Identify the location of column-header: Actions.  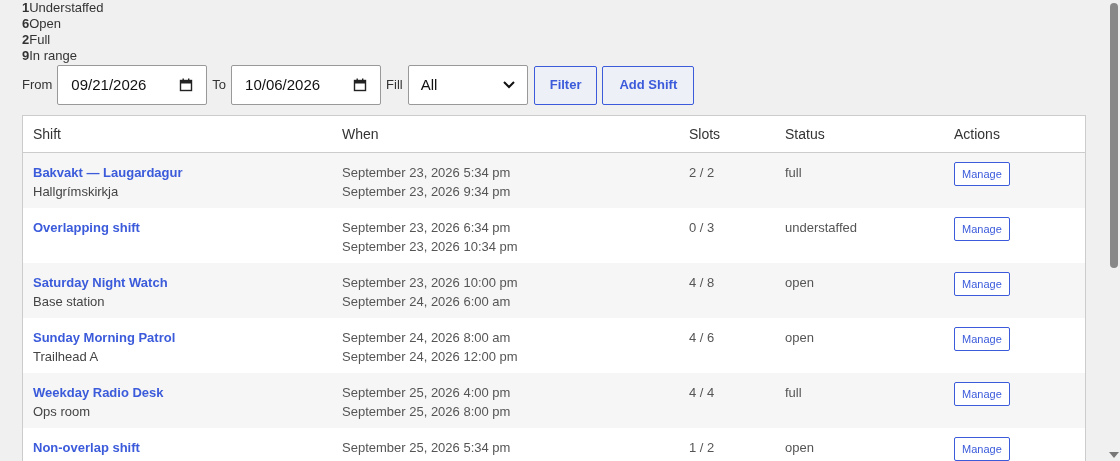
(977, 133).